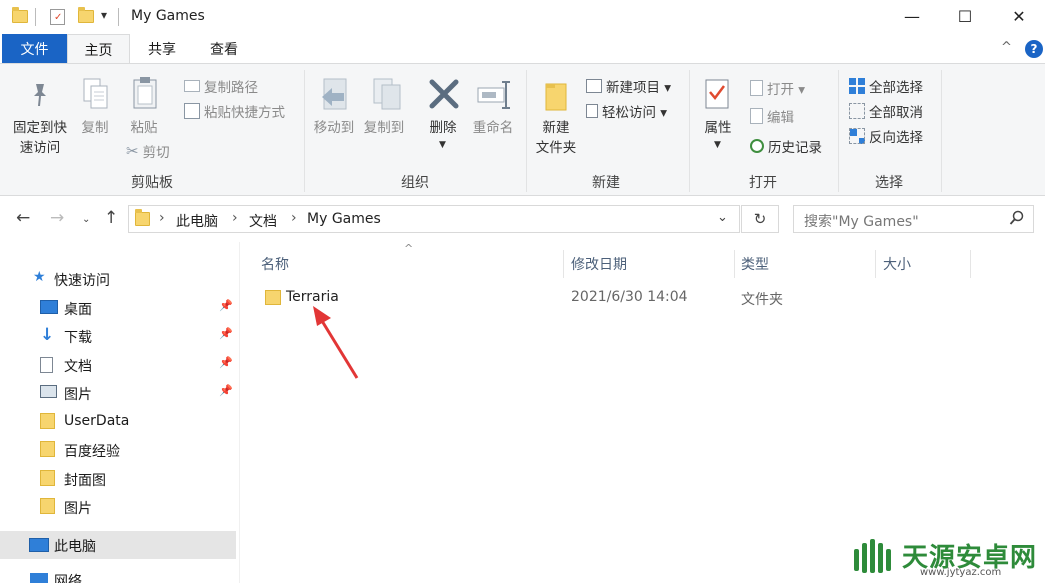 The height and width of the screenshot is (583, 1045). Describe the element at coordinates (629, 297) in the screenshot. I see `file-modified: 2021/6/30 14:04` at that location.